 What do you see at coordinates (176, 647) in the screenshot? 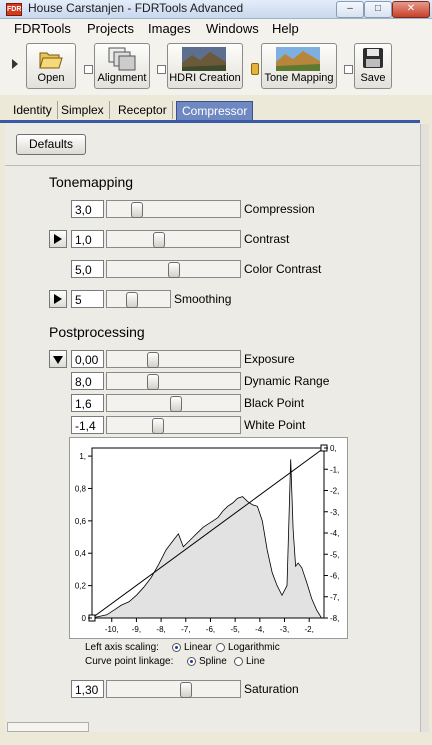
I see `linear-radio` at bounding box center [176, 647].